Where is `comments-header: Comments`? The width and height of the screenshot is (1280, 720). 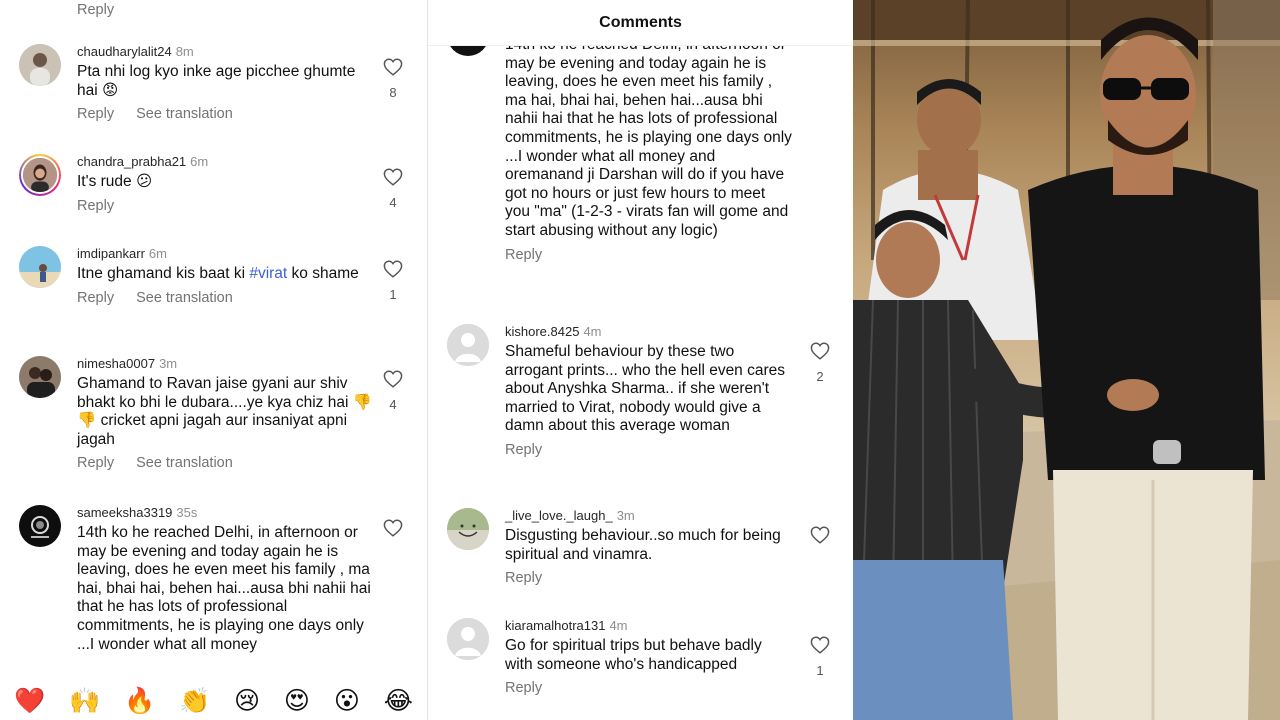 comments-header: Comments is located at coordinates (640, 23).